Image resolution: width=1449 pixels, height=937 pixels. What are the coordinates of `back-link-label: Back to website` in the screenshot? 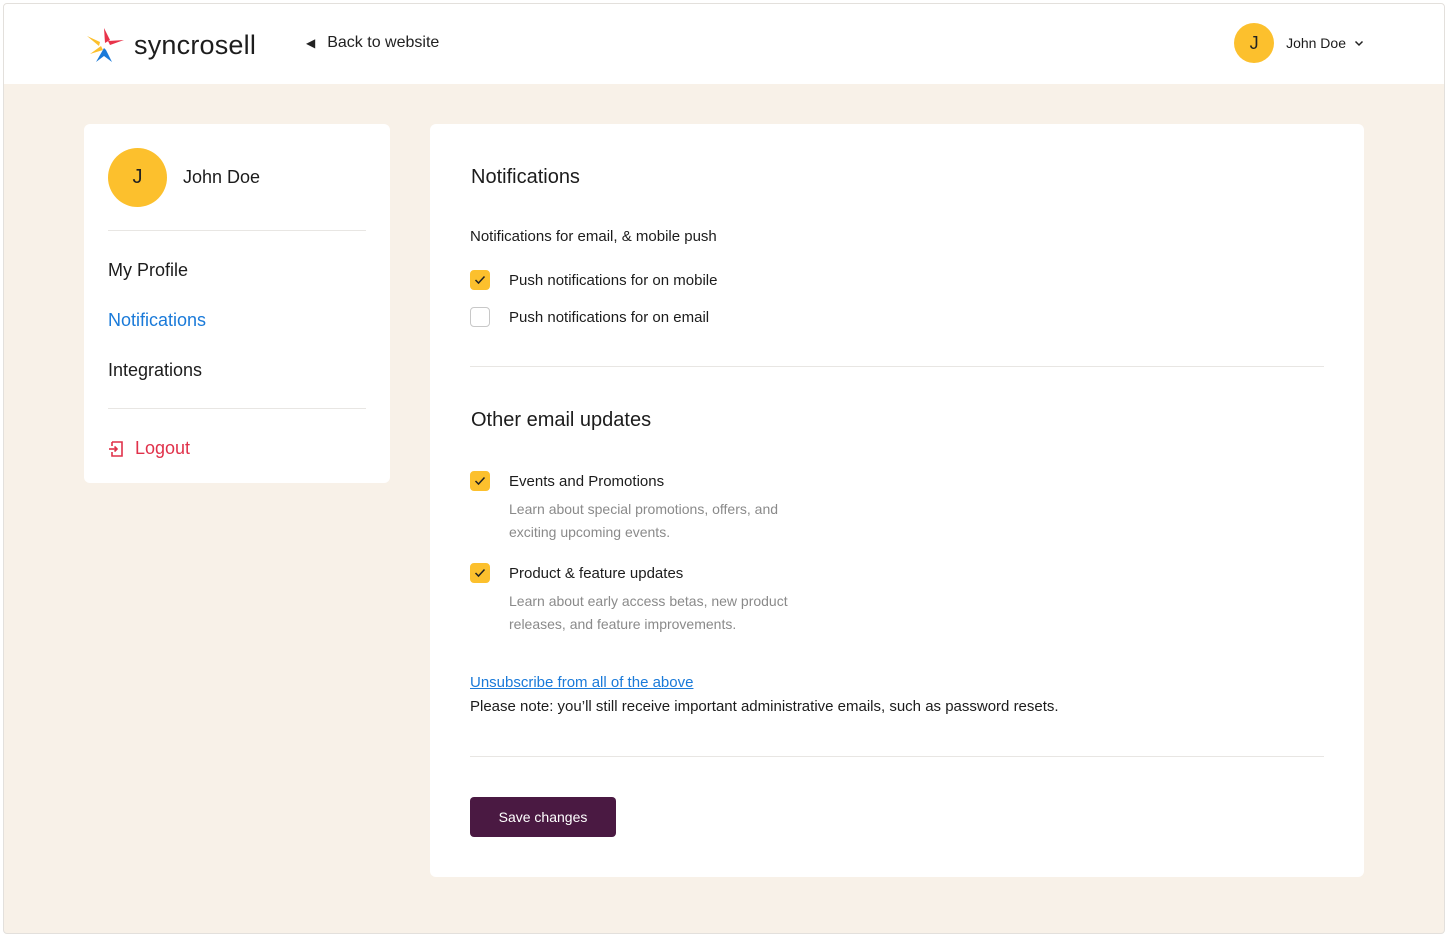 It's located at (383, 42).